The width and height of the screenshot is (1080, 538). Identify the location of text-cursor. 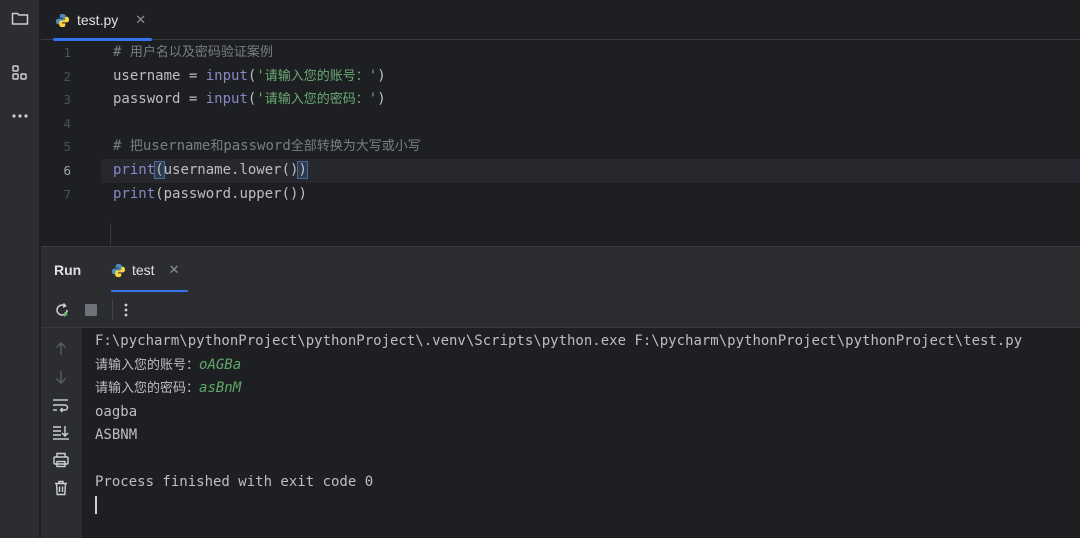
(96, 505).